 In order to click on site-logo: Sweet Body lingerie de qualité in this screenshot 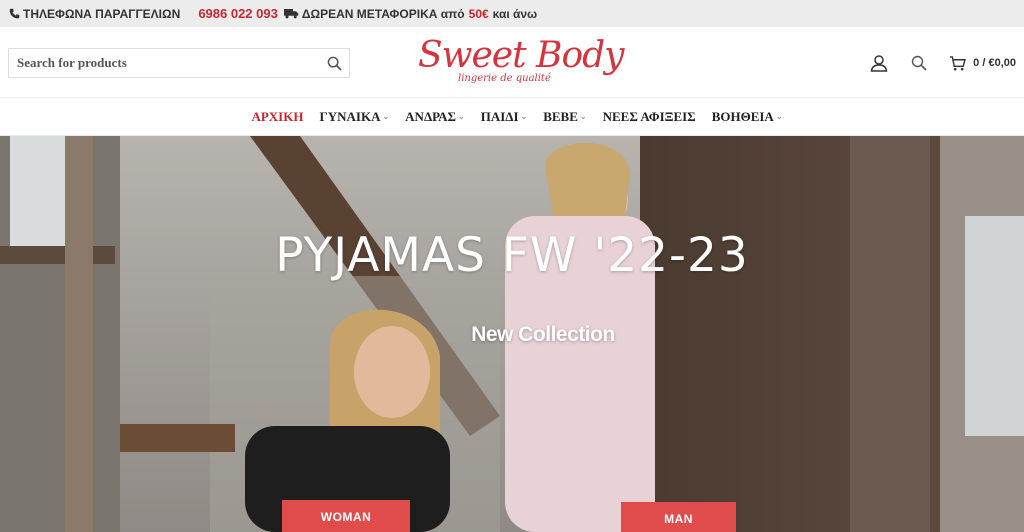, I will do `click(519, 61)`.